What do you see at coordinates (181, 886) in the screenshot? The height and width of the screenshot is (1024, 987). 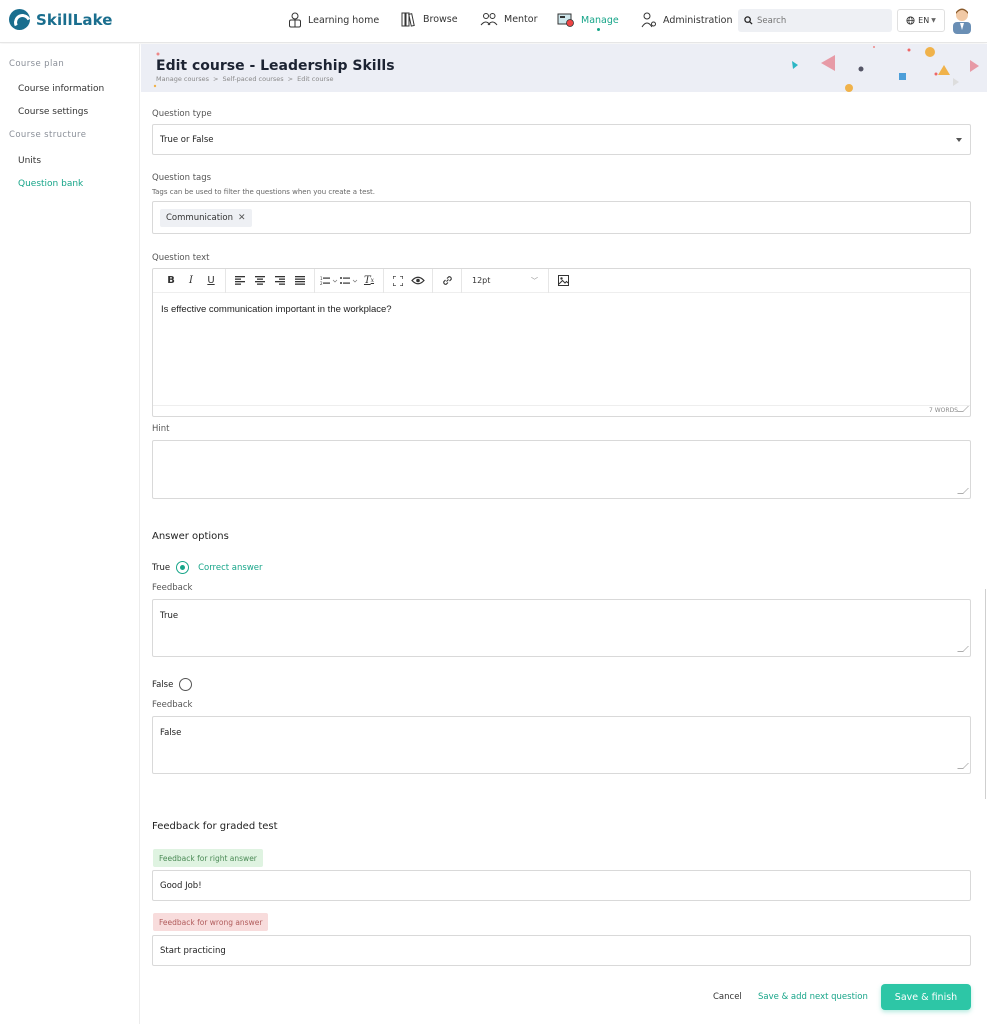 I see `right-answer-feedback-value: Good Job!` at bounding box center [181, 886].